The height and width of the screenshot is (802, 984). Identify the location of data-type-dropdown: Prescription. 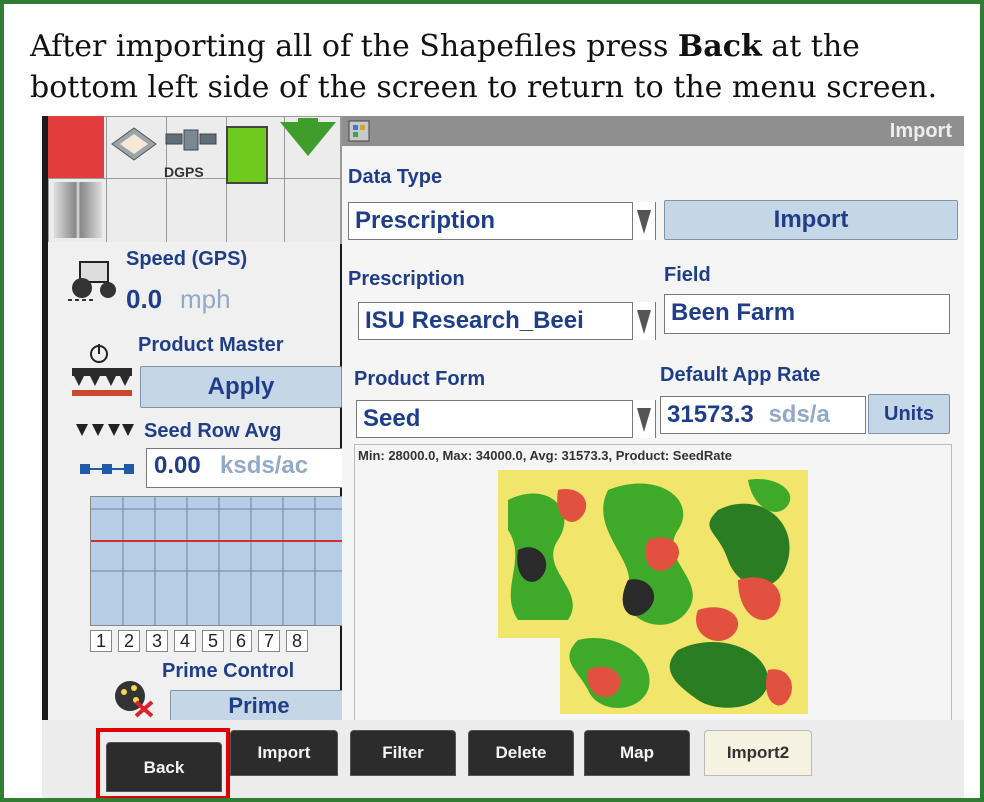
(502, 221).